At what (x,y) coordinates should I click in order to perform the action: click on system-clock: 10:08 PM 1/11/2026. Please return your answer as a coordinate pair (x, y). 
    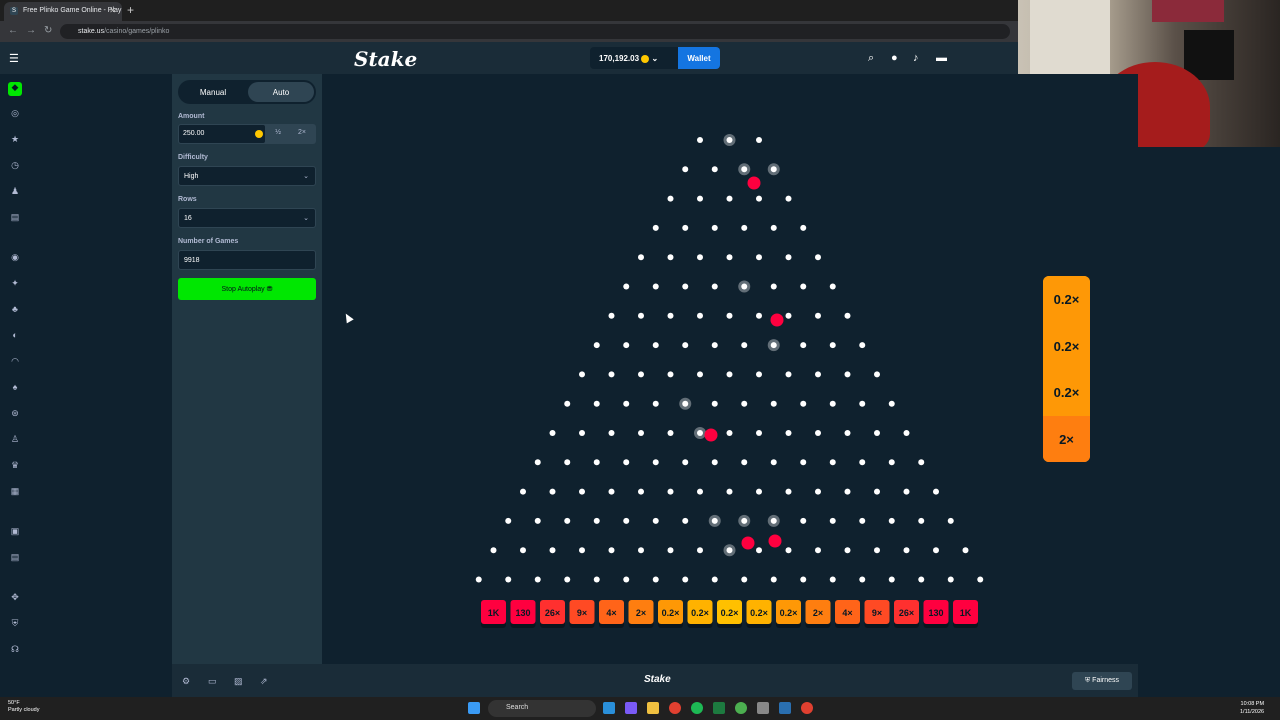
    Looking at the image, I should click on (1252, 708).